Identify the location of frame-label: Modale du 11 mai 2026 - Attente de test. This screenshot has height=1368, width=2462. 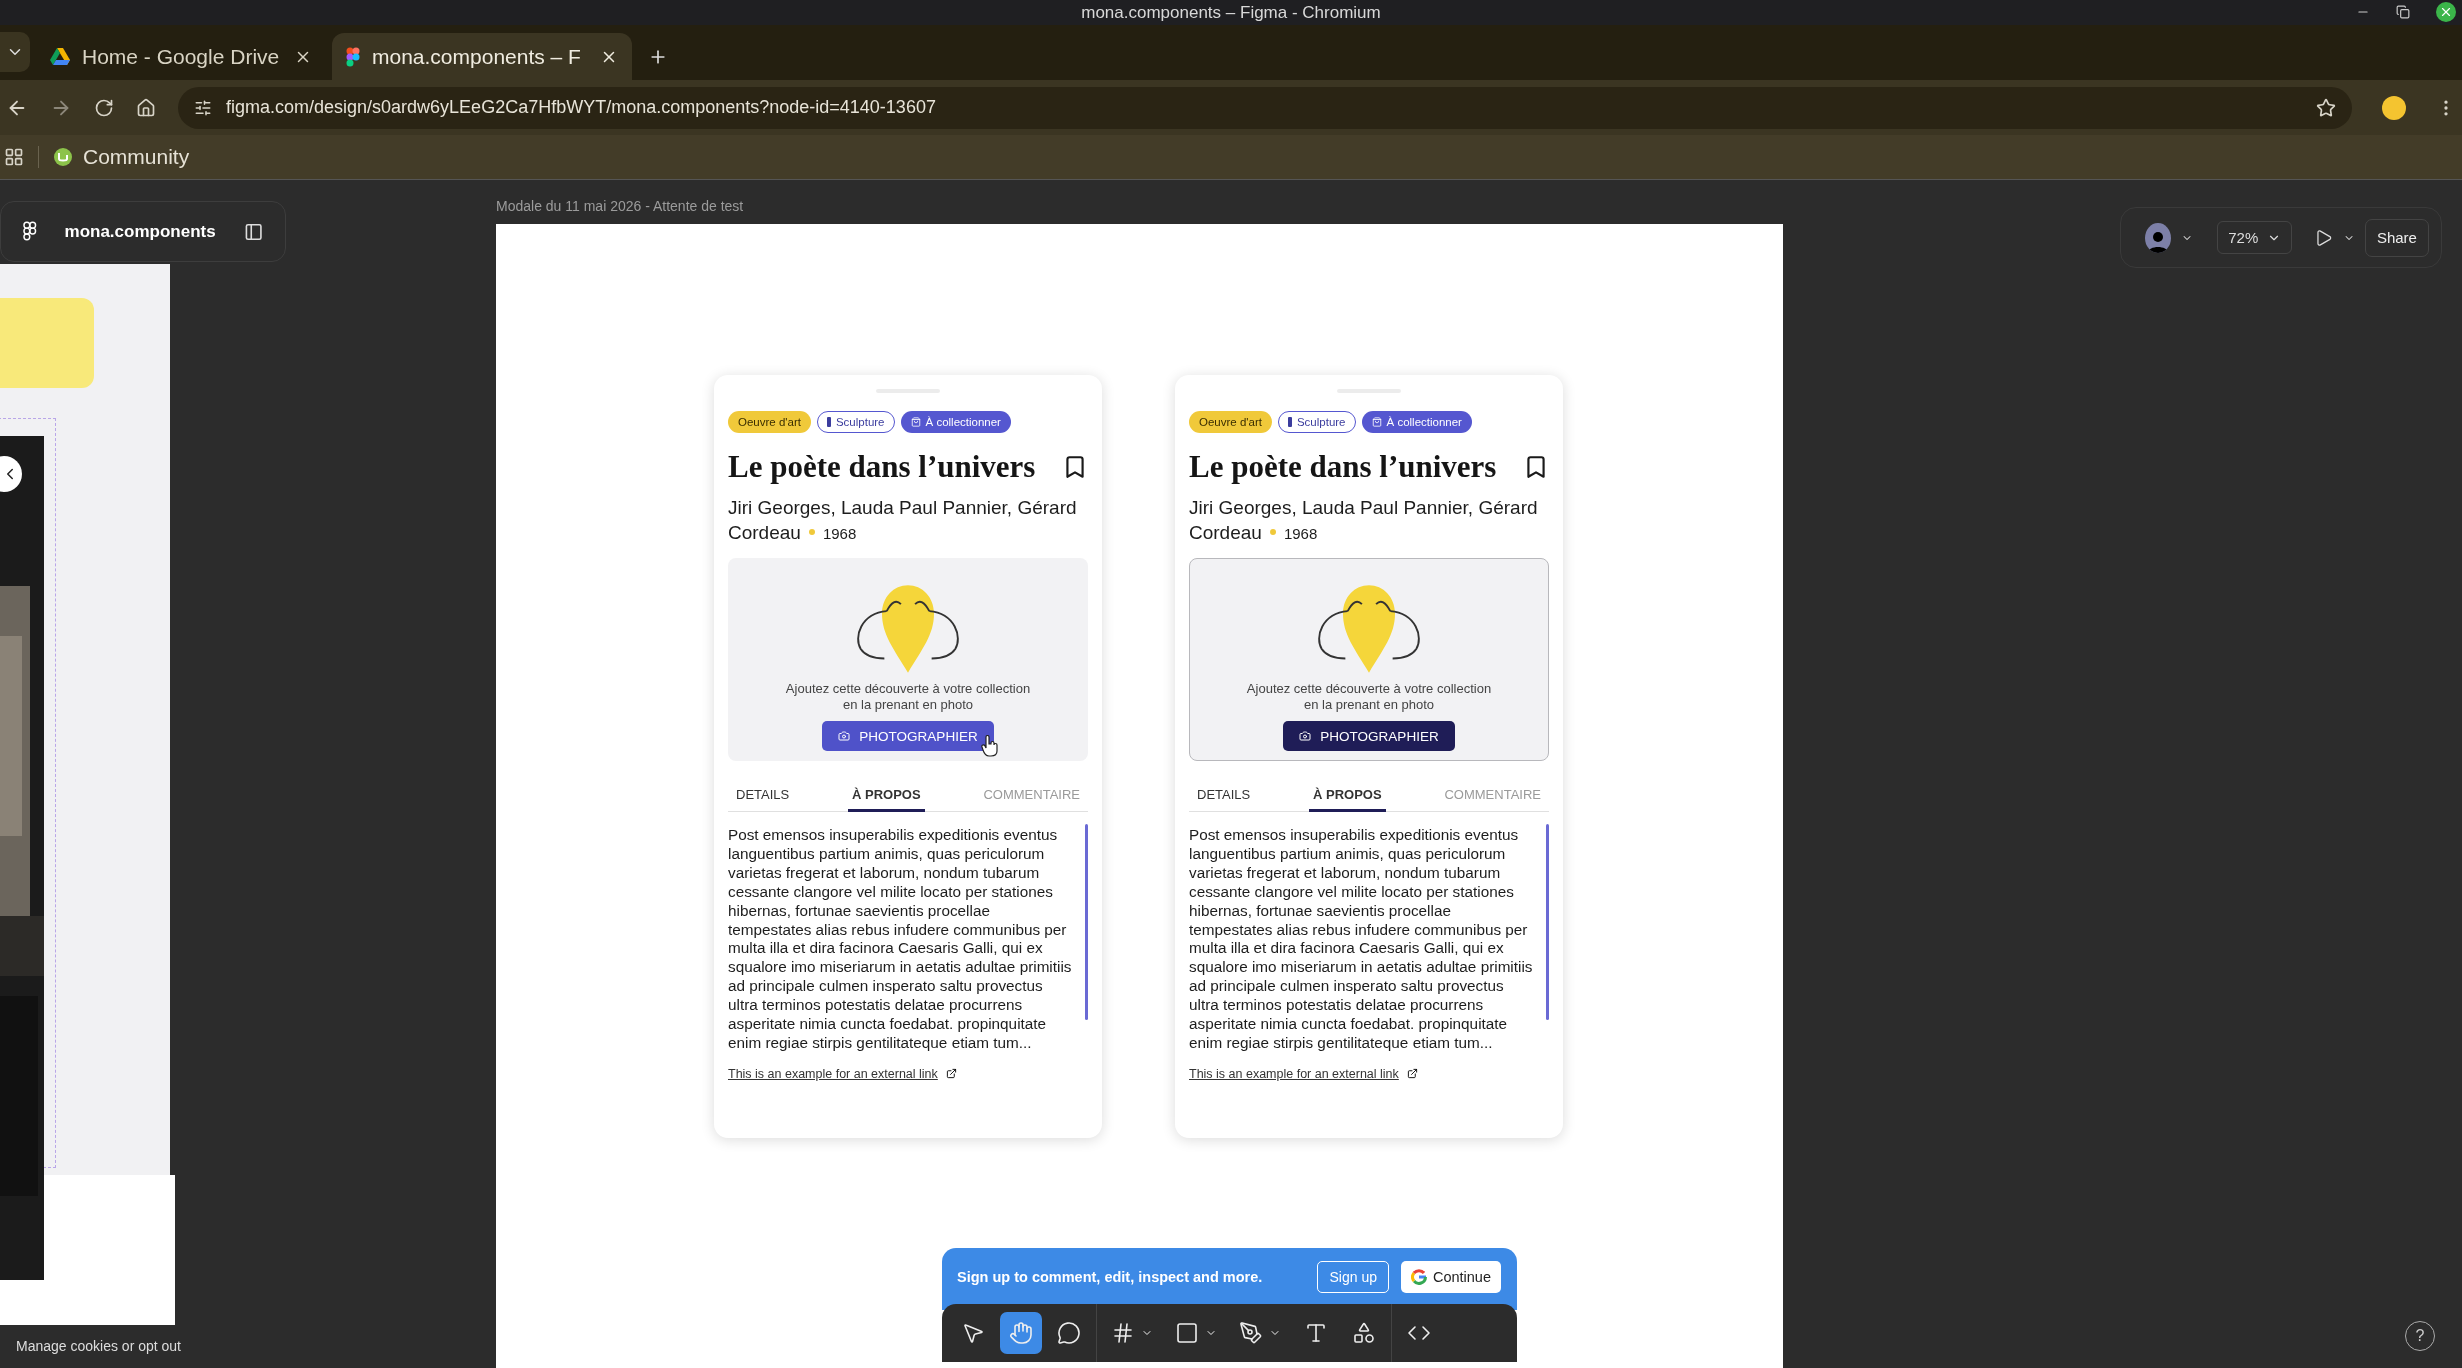
(620, 206).